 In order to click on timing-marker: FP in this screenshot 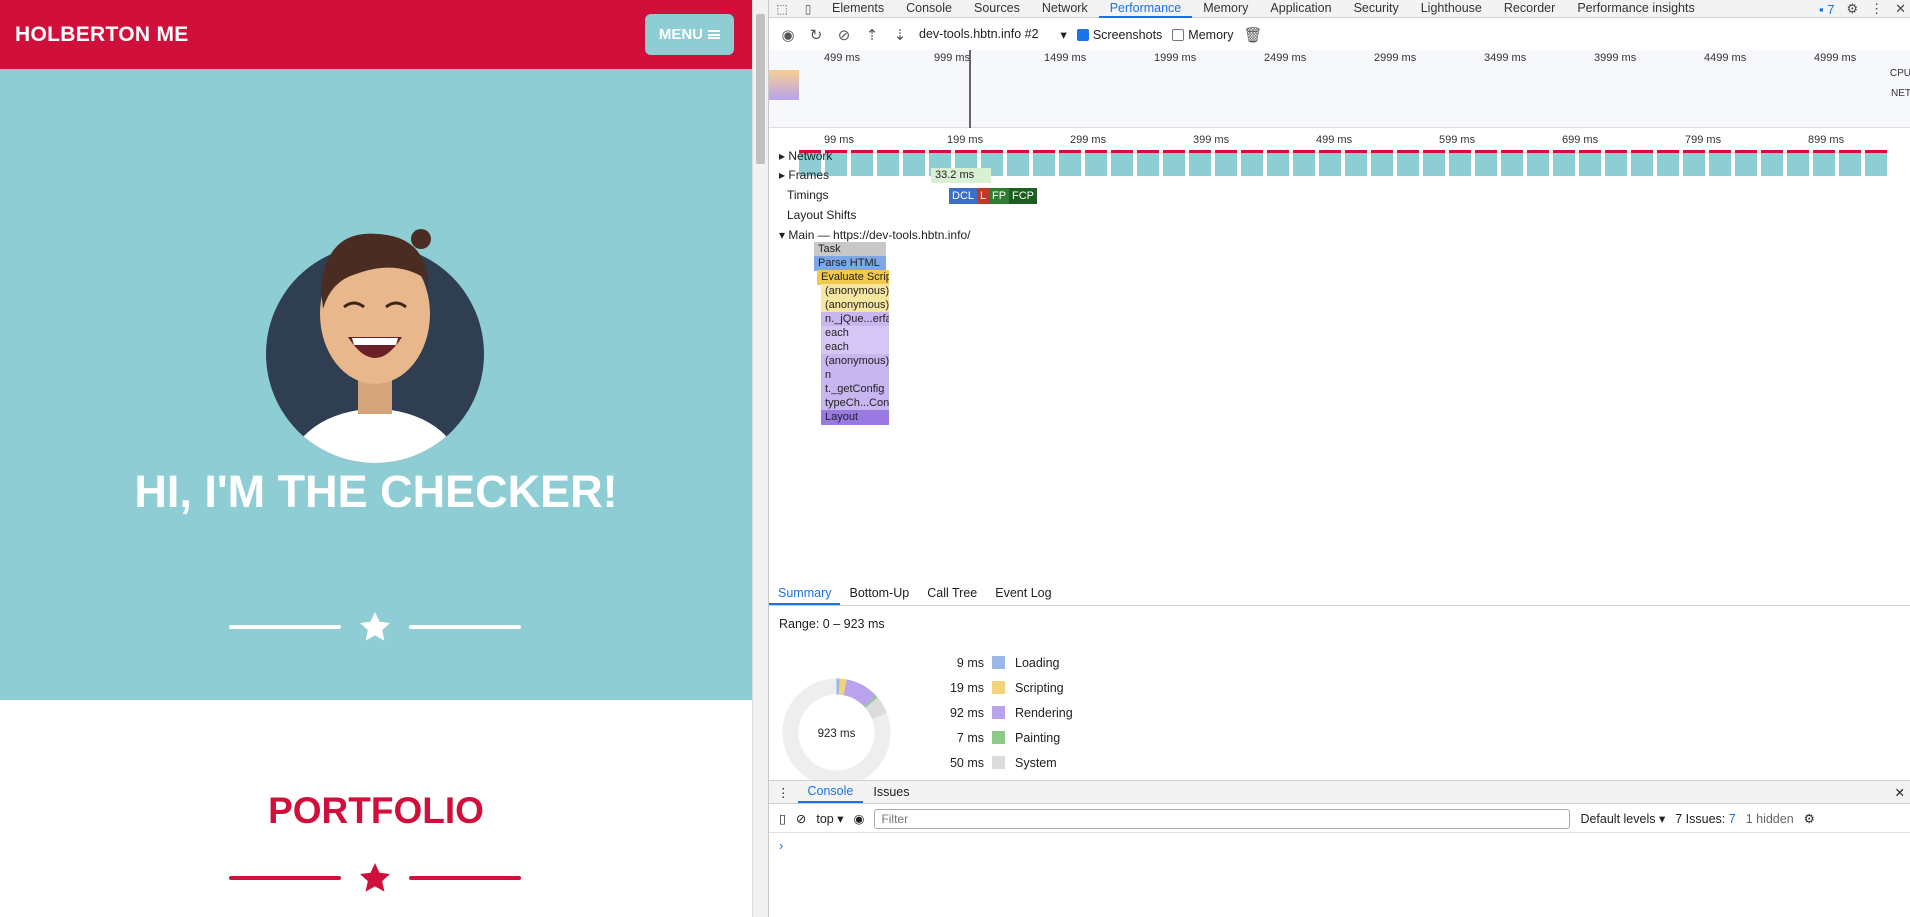, I will do `click(999, 196)`.